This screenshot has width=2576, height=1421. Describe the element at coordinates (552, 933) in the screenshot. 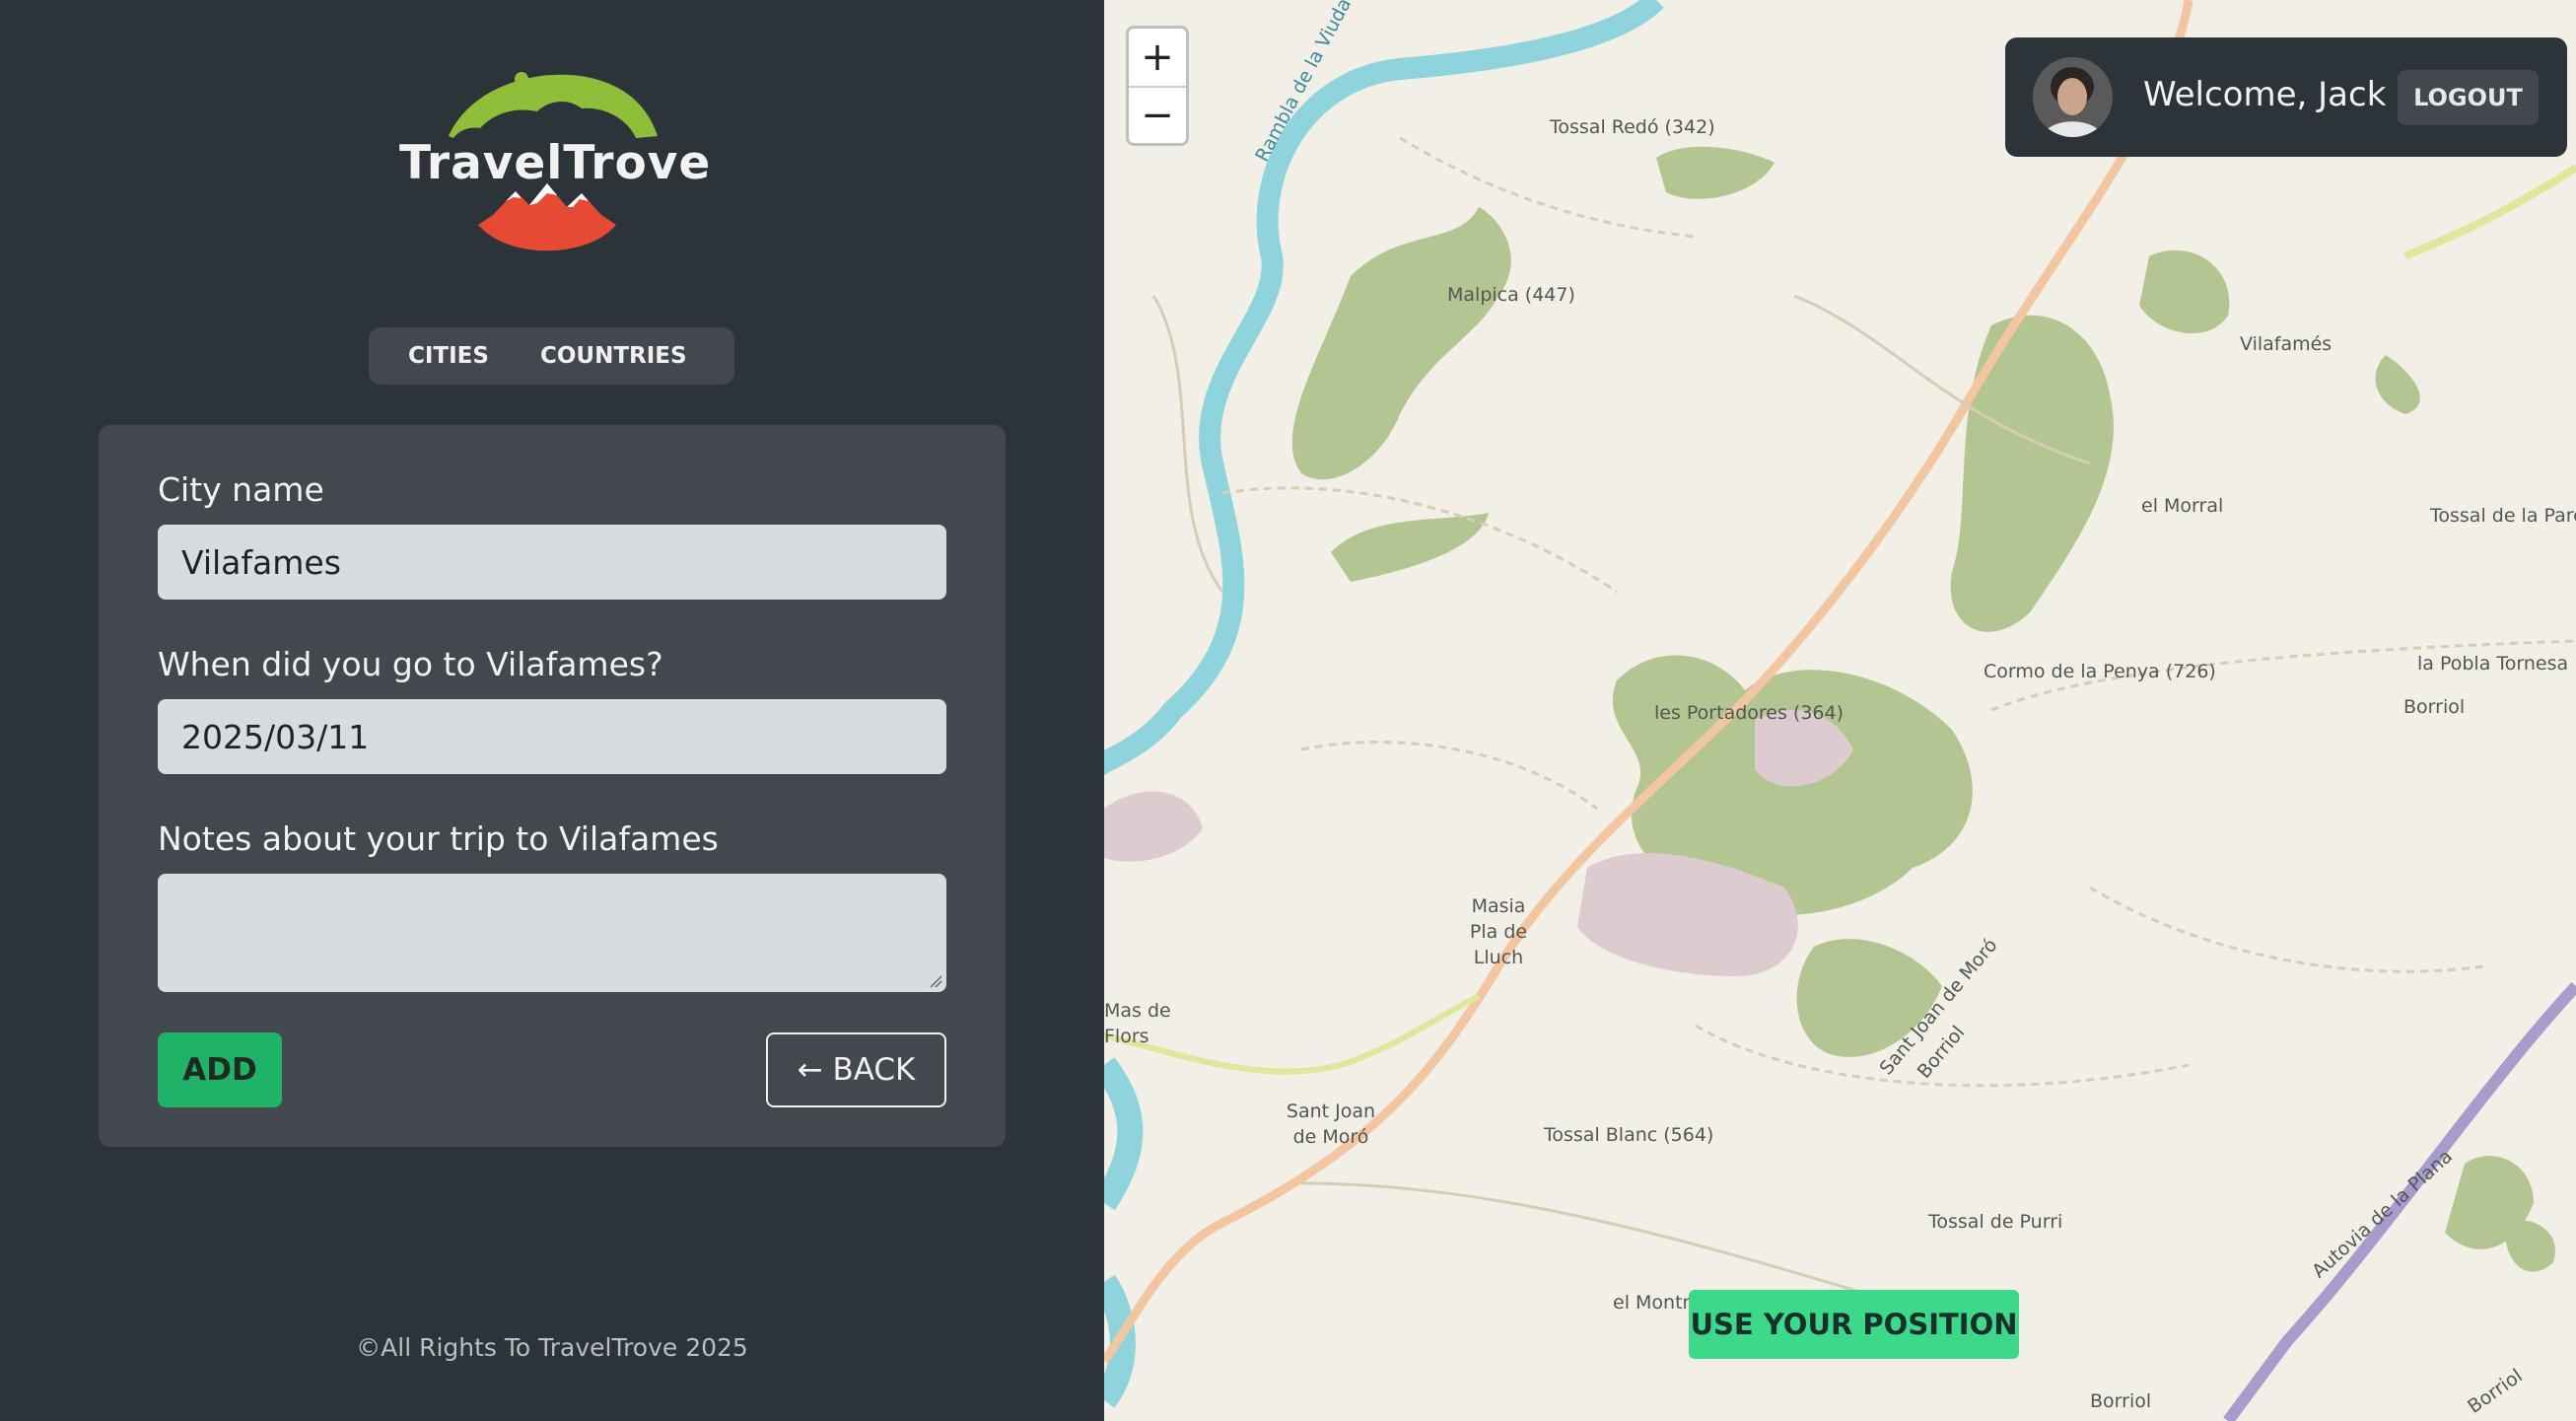

I see `notes-textarea` at that location.